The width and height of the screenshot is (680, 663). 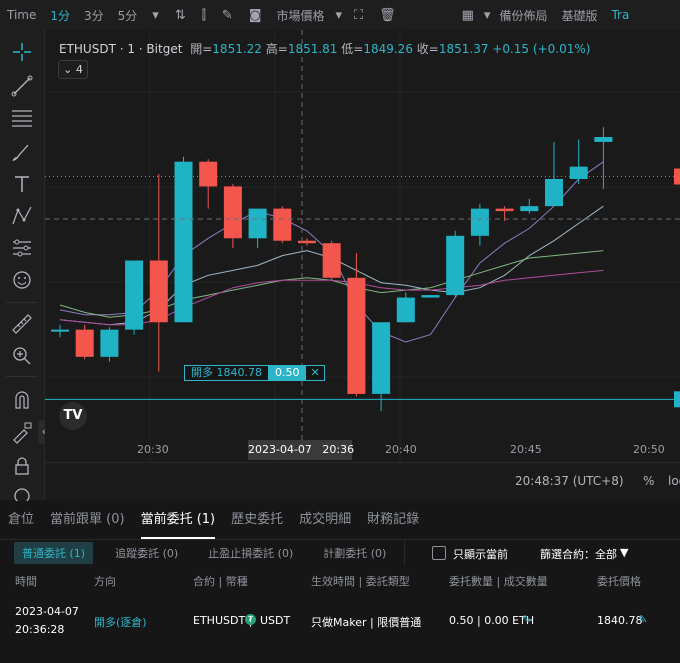 I want to click on close-icon: ✕, so click(x=315, y=373).